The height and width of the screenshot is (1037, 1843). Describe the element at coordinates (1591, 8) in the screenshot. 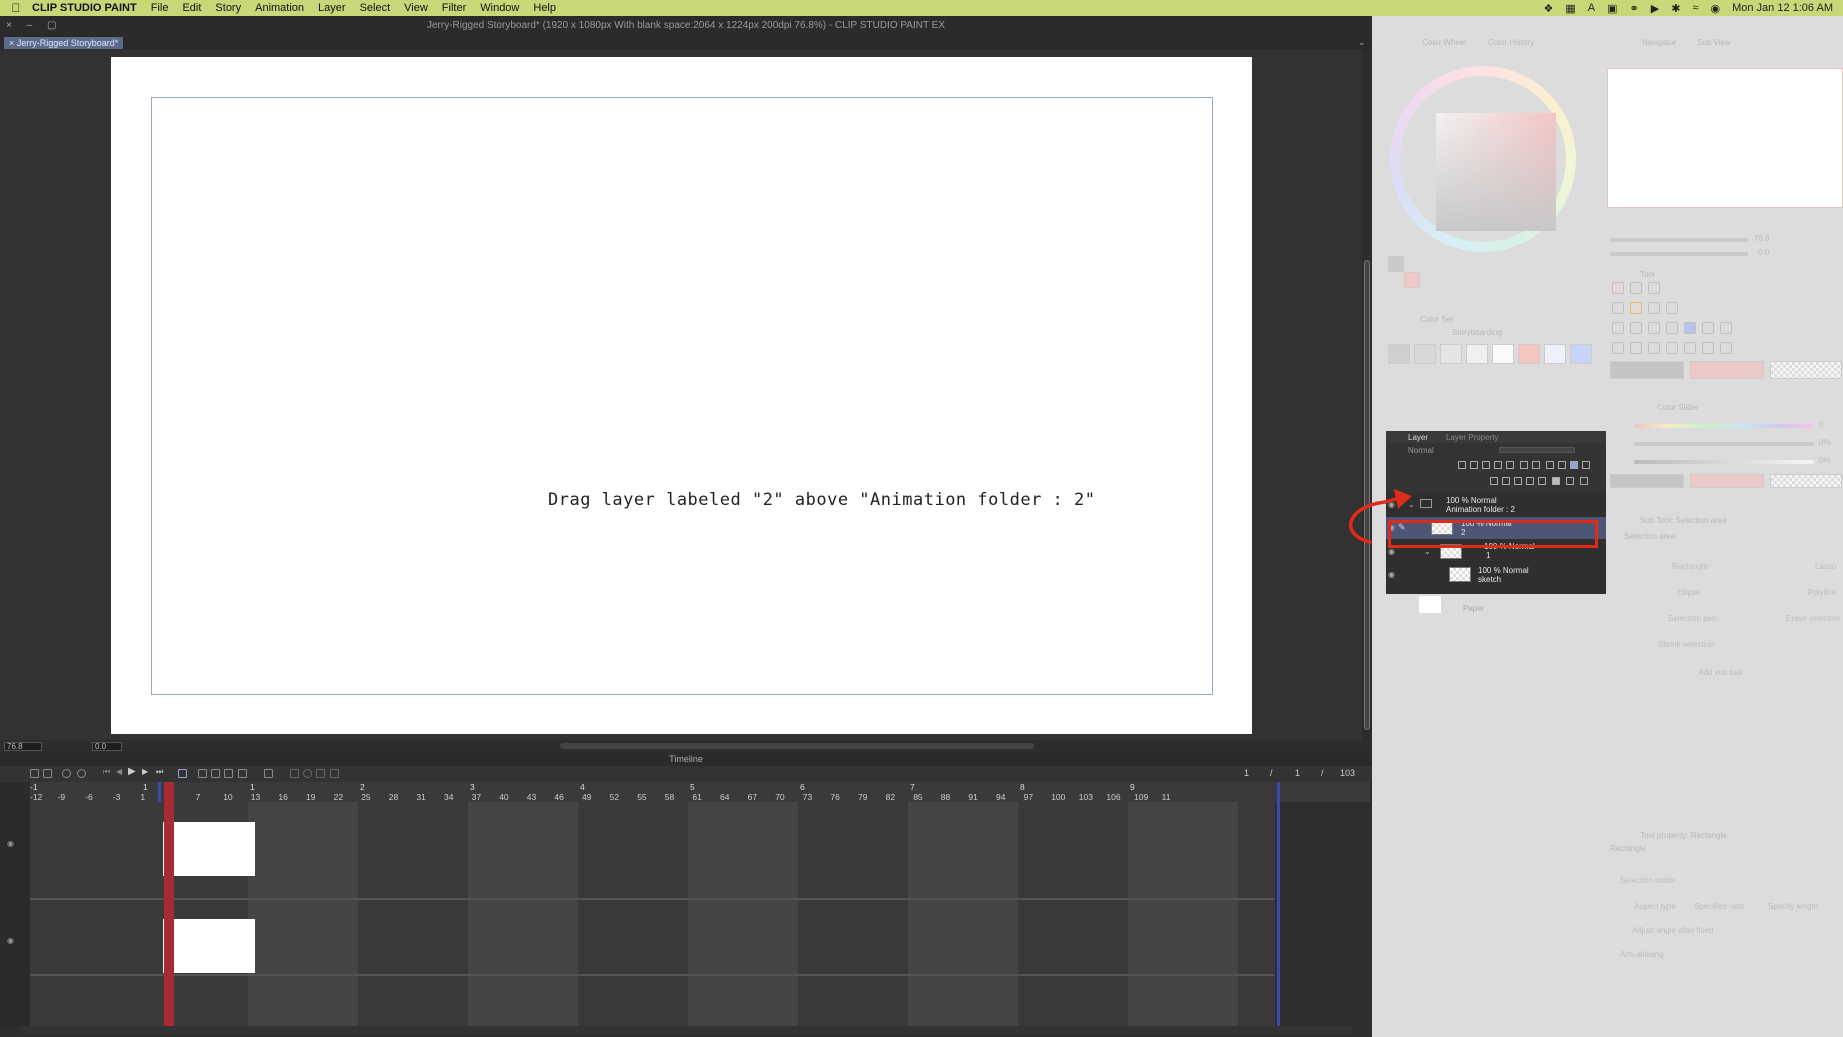

I see `keyboard-input-icon: A` at that location.